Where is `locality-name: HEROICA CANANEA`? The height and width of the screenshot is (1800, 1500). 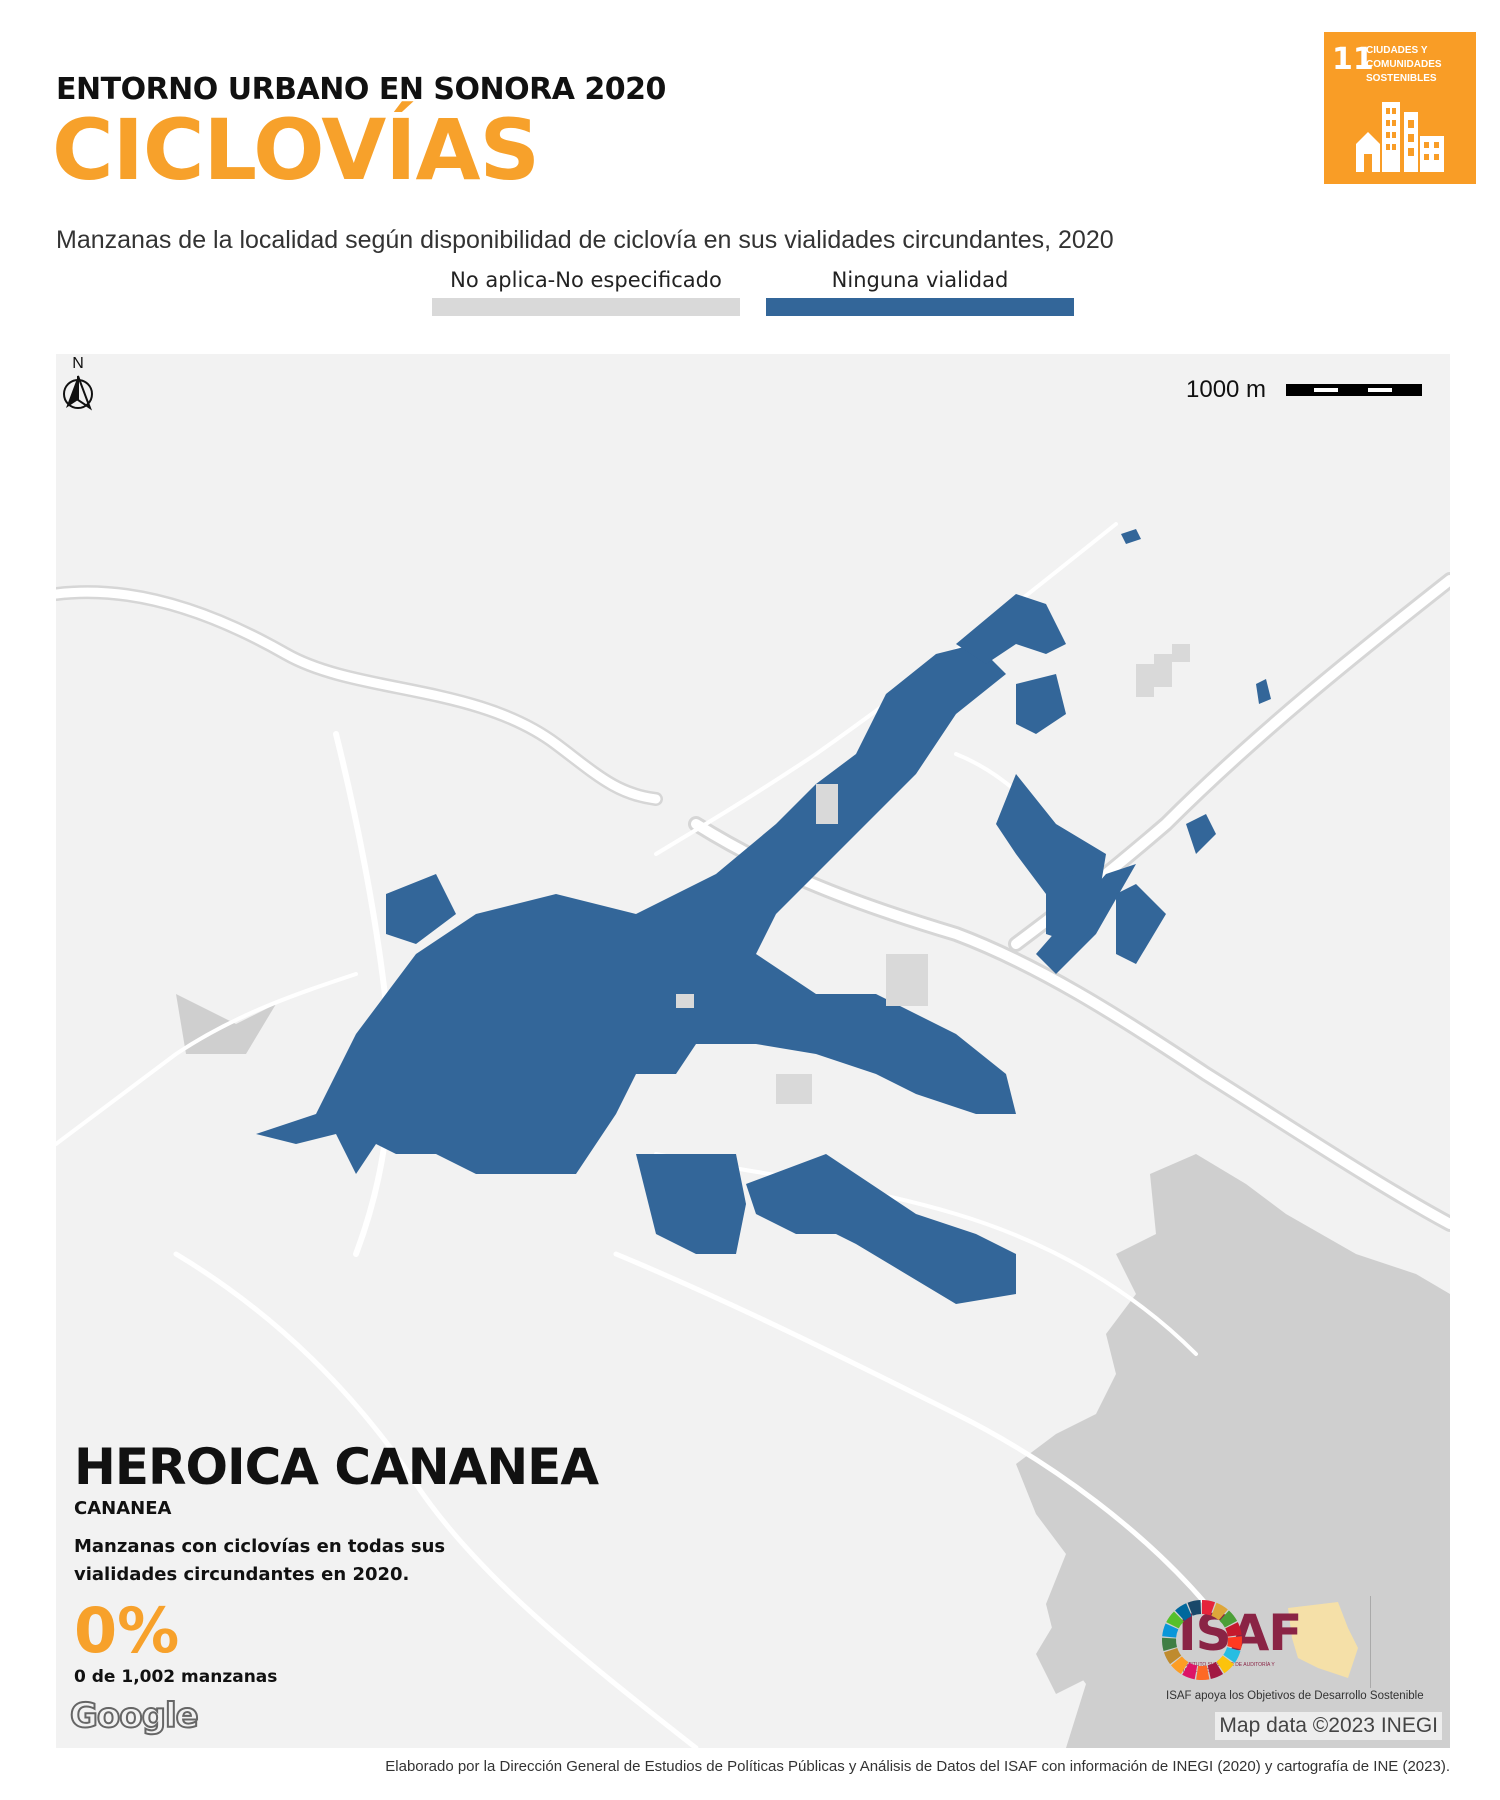 locality-name: HEROICA CANANEA is located at coordinates (336, 1467).